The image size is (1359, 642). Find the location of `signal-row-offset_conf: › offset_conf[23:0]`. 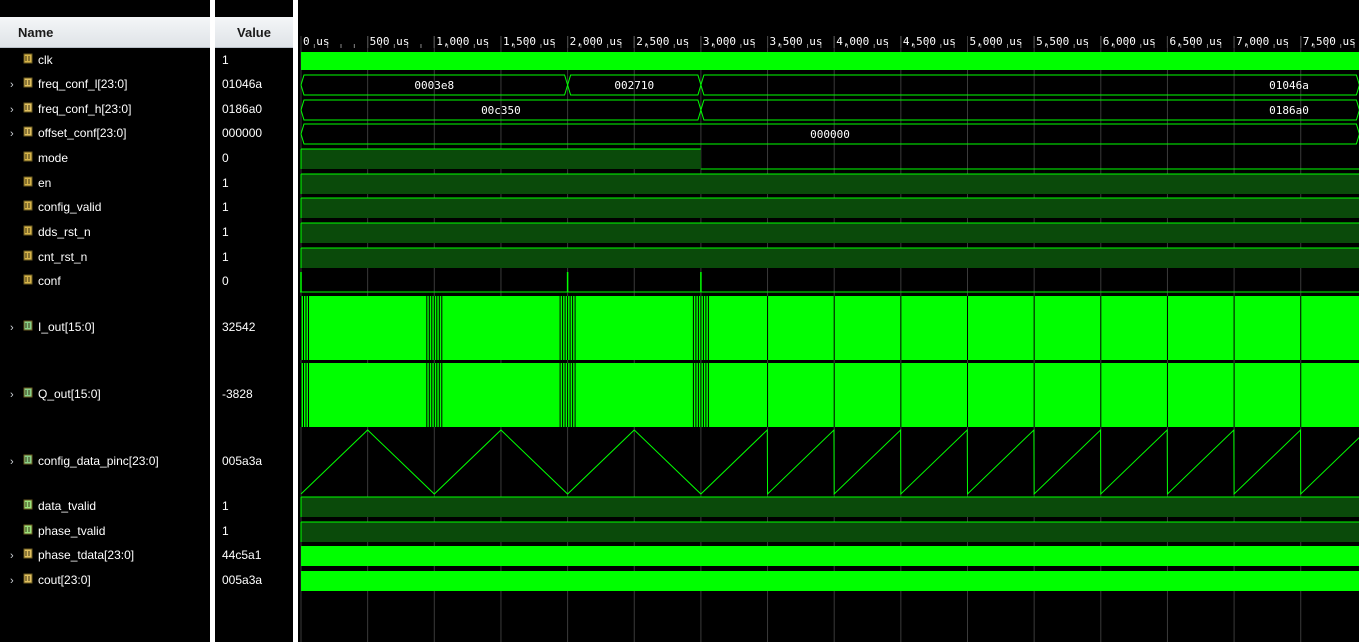

signal-row-offset_conf: › offset_conf[23:0] is located at coordinates (68, 133).